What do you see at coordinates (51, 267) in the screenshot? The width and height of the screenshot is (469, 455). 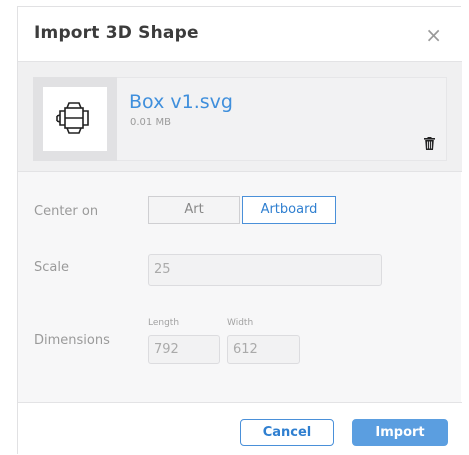 I see `scale-label: Scale` at bounding box center [51, 267].